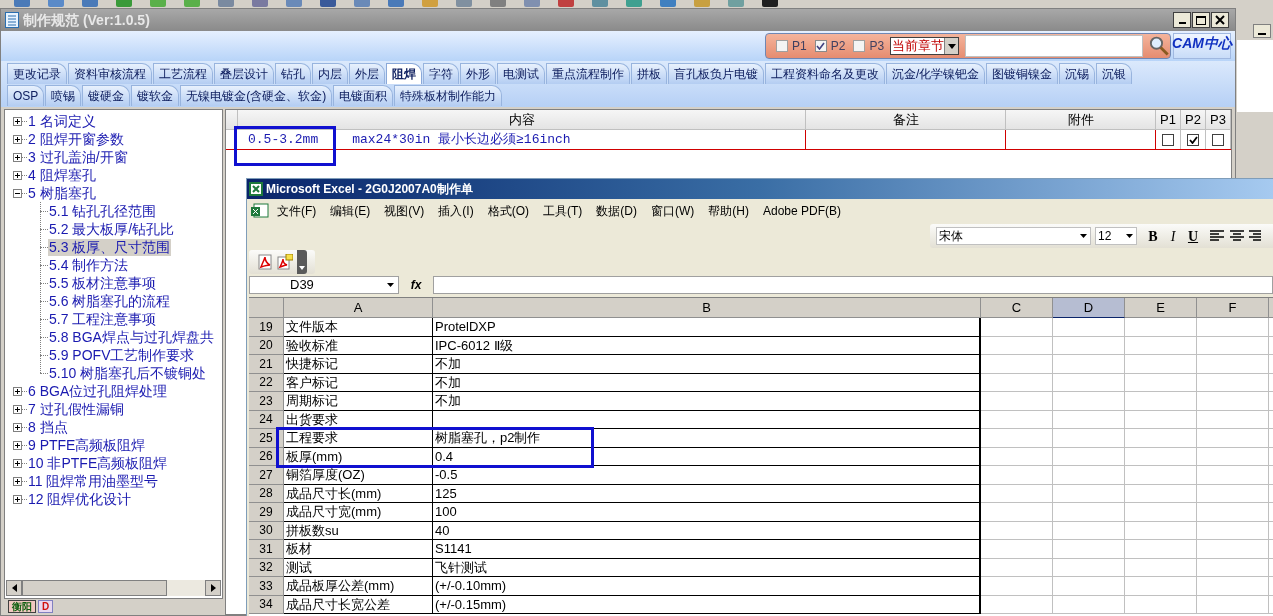 Image resolution: width=1273 pixels, height=616 pixels. What do you see at coordinates (266, 327) in the screenshot?
I see `row-header: 19` at bounding box center [266, 327].